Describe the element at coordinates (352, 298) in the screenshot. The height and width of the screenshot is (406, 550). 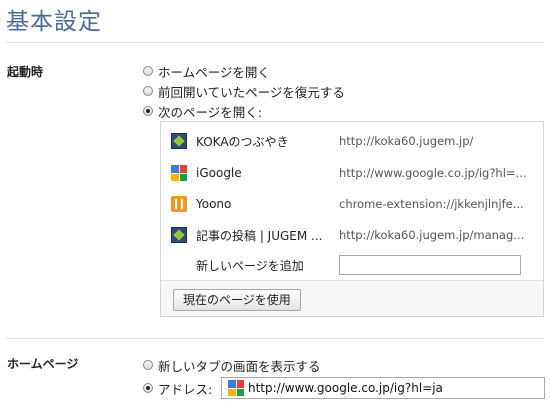
I see `pages-panel-footer: 現在のページを使用` at that location.